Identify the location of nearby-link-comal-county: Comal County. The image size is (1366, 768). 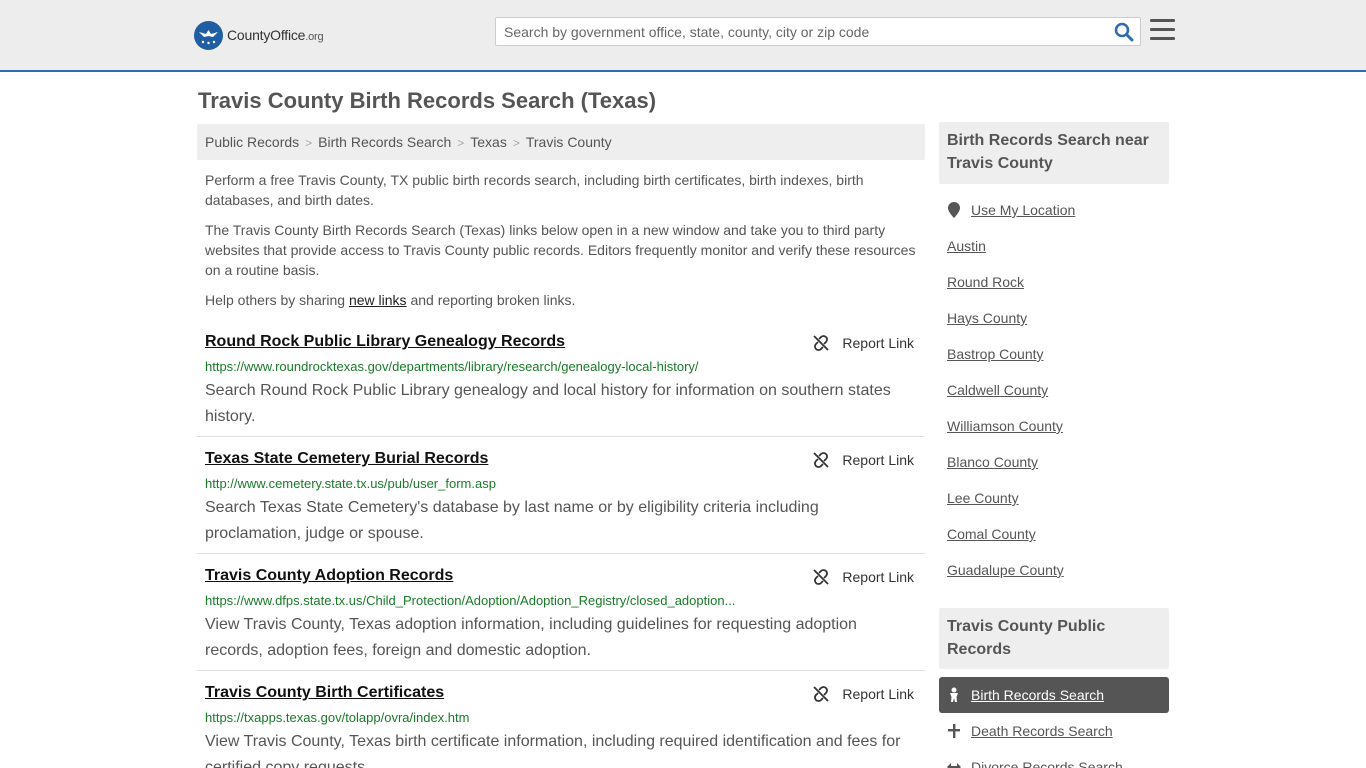
(991, 534).